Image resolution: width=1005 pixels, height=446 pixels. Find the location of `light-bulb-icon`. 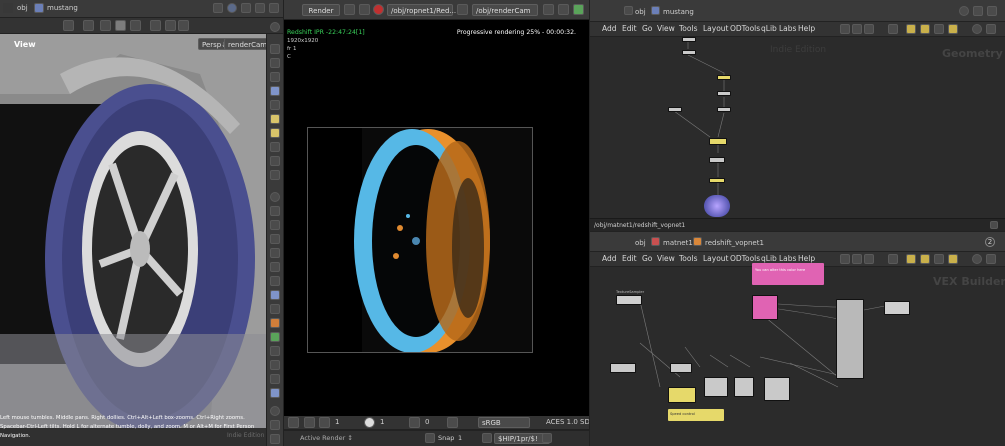

light-bulb-icon is located at coordinates (275, 133).